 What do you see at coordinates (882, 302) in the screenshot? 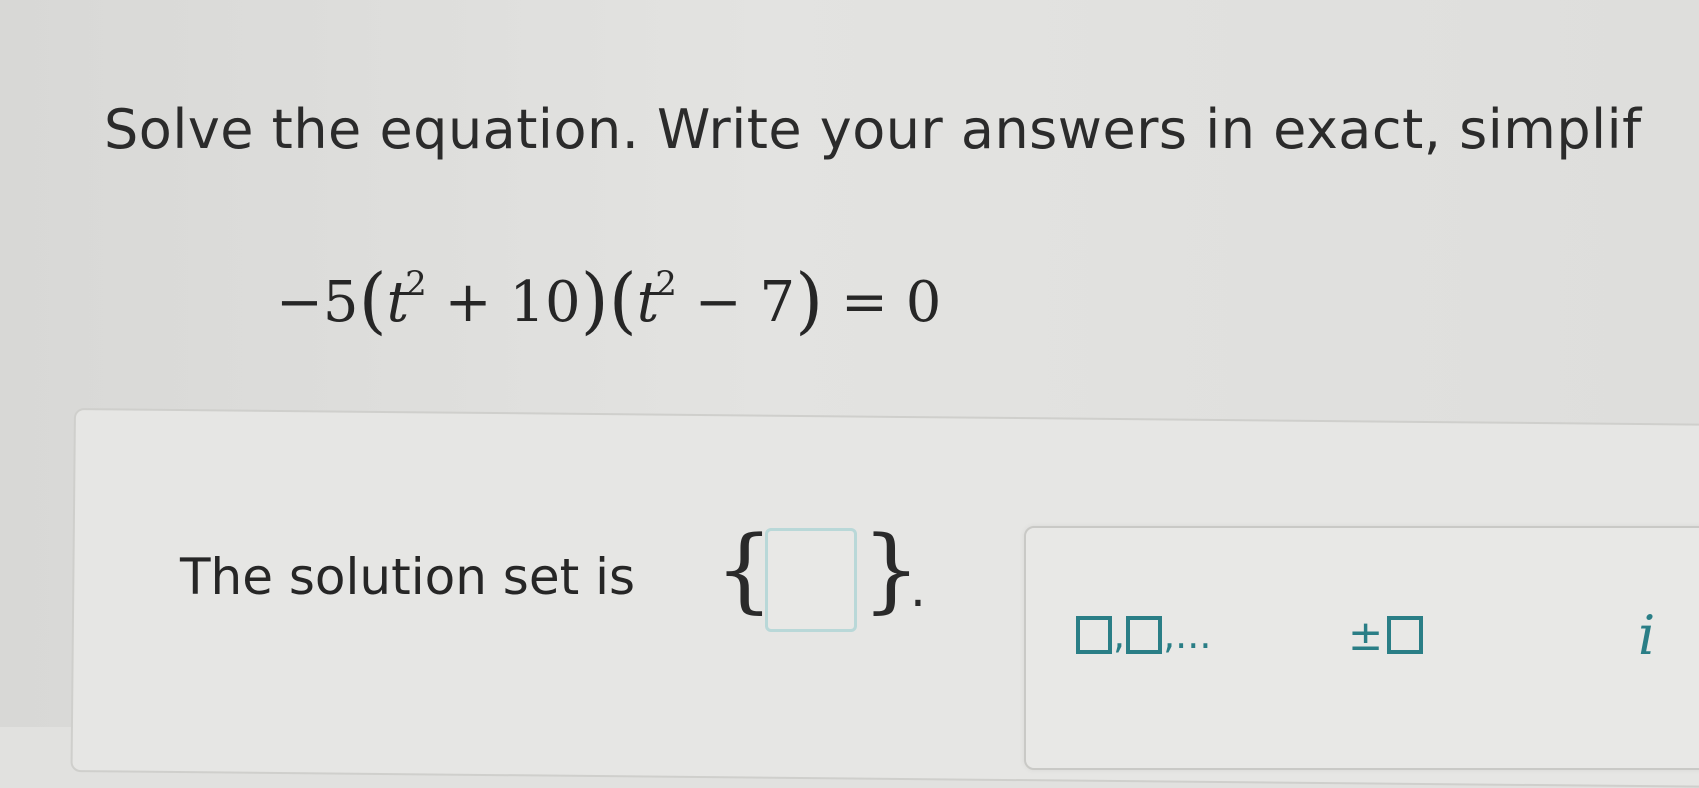
I see `equation-equals-zero: = 0` at bounding box center [882, 302].